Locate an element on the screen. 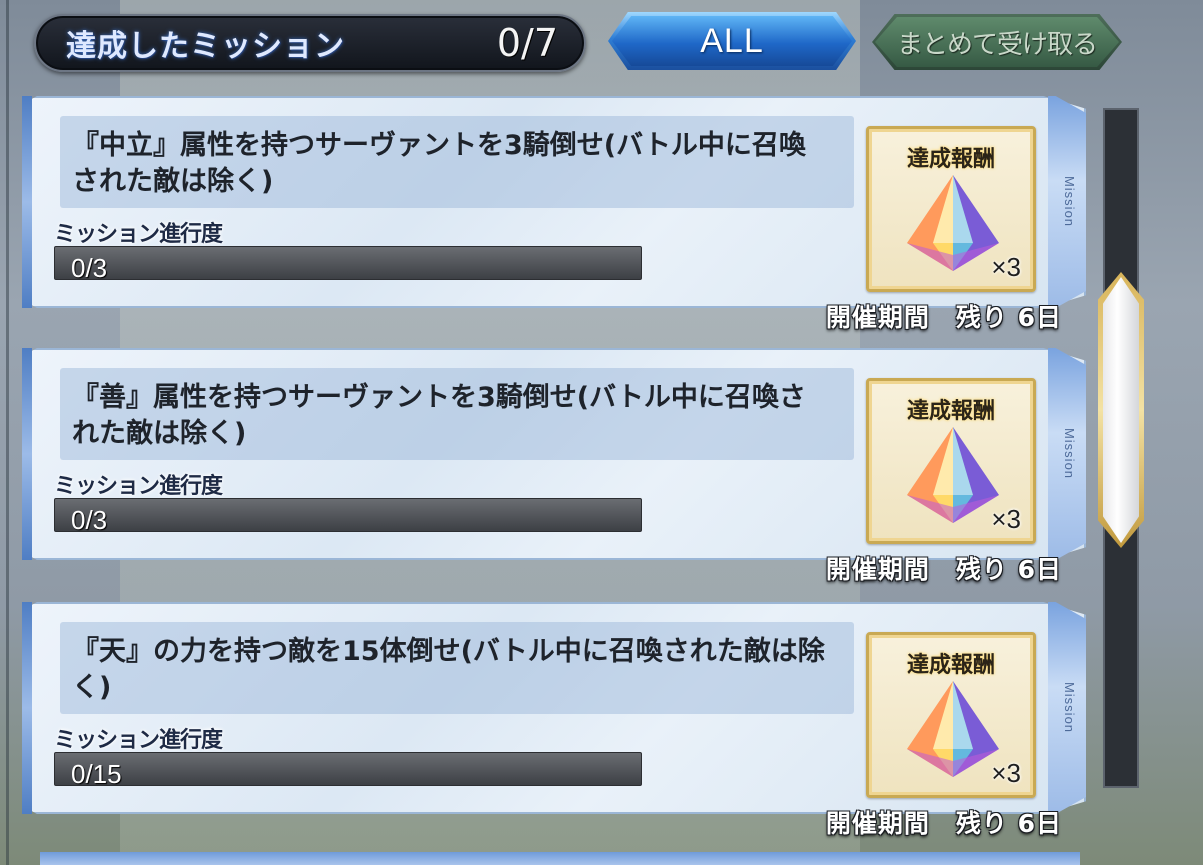  mission-description: 『善』属性を持つサーヴァントを3騎倒せ(バトル中に召喚された敵は除く) is located at coordinates (439, 415).